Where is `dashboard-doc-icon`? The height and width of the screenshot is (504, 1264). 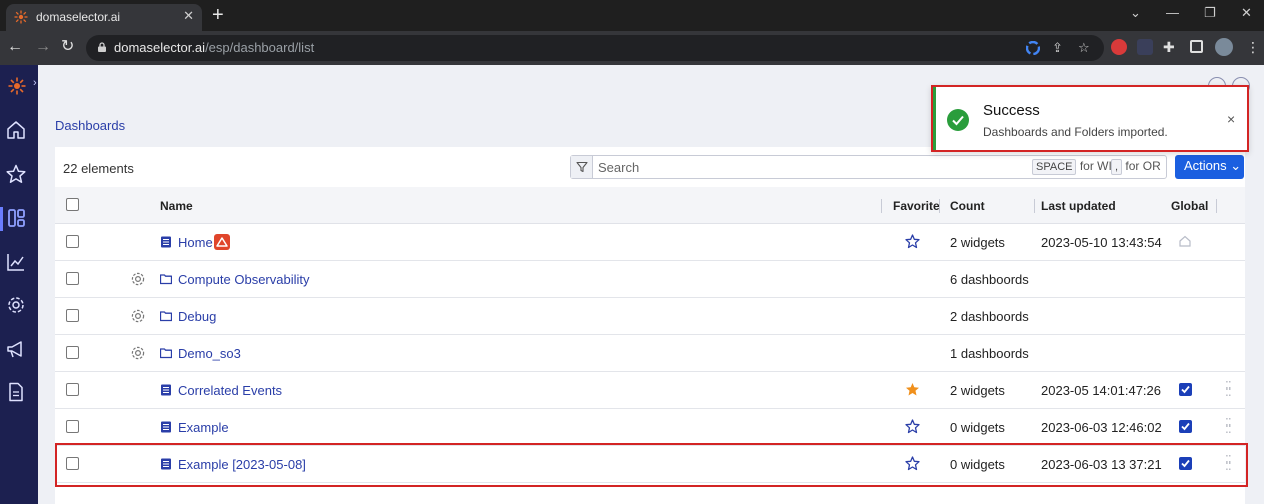
dashboard-doc-icon is located at coordinates (166, 427).